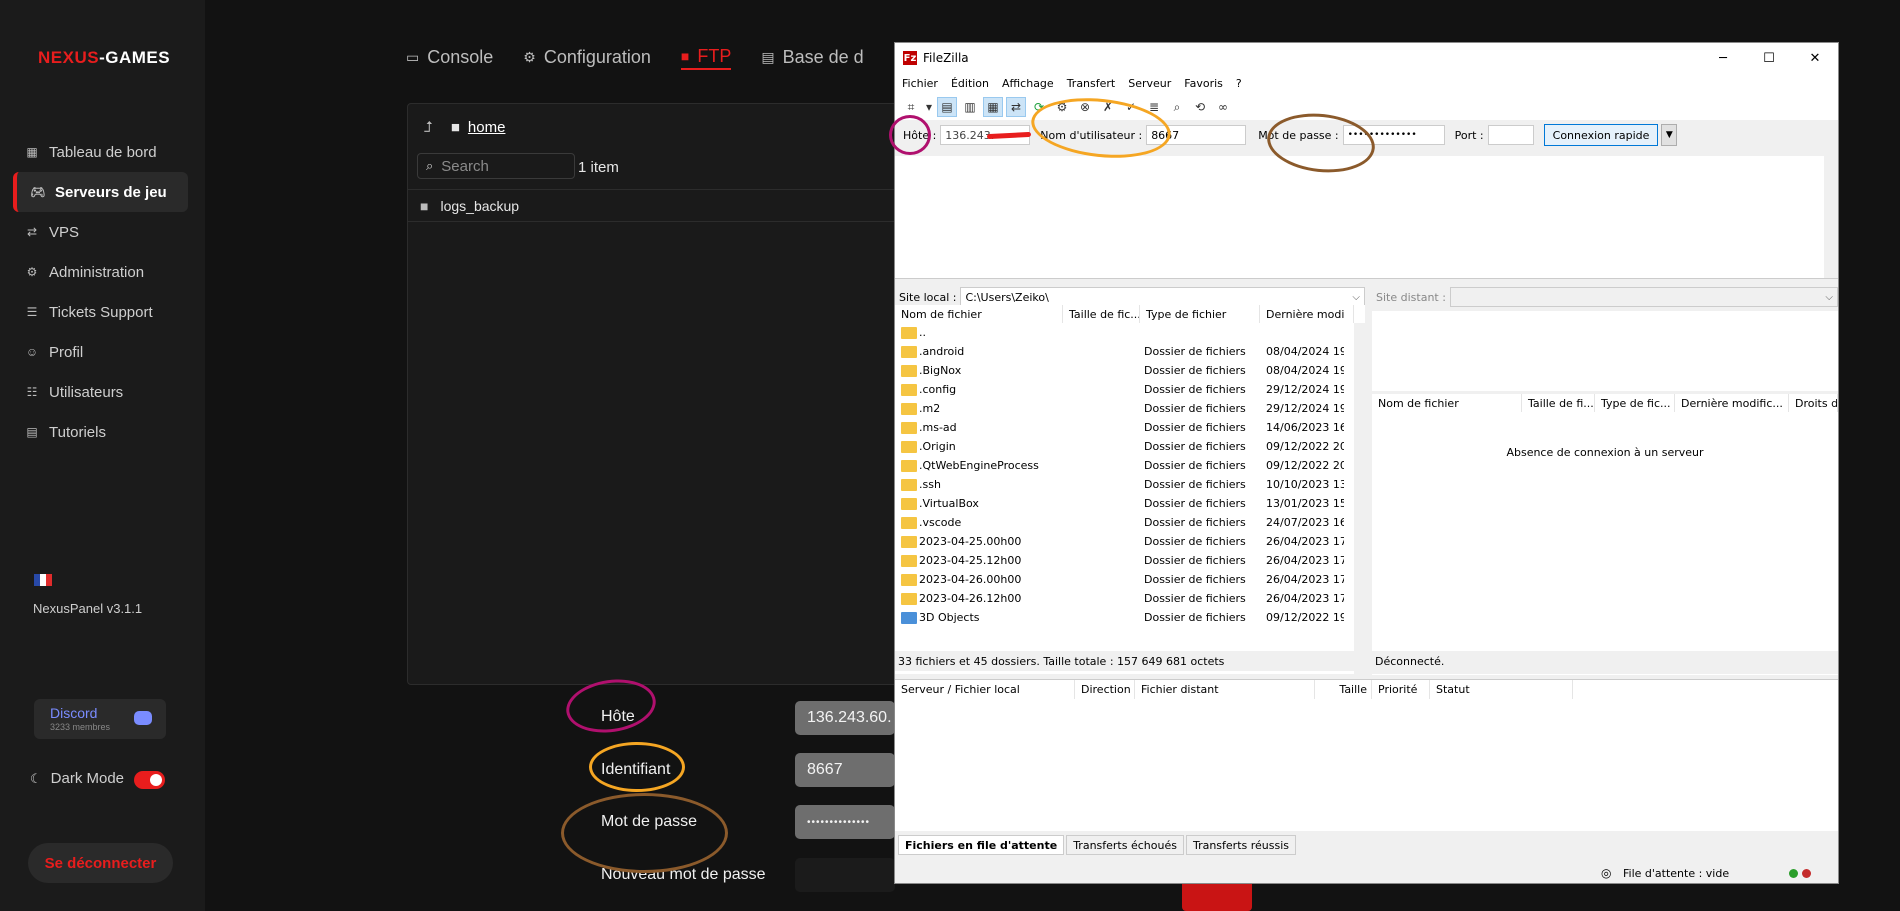 The height and width of the screenshot is (911, 1900). Describe the element at coordinates (1130, 408) in the screenshot. I see `table-row: .m2 Dossier de fichiers 29/12/2024 19` at that location.